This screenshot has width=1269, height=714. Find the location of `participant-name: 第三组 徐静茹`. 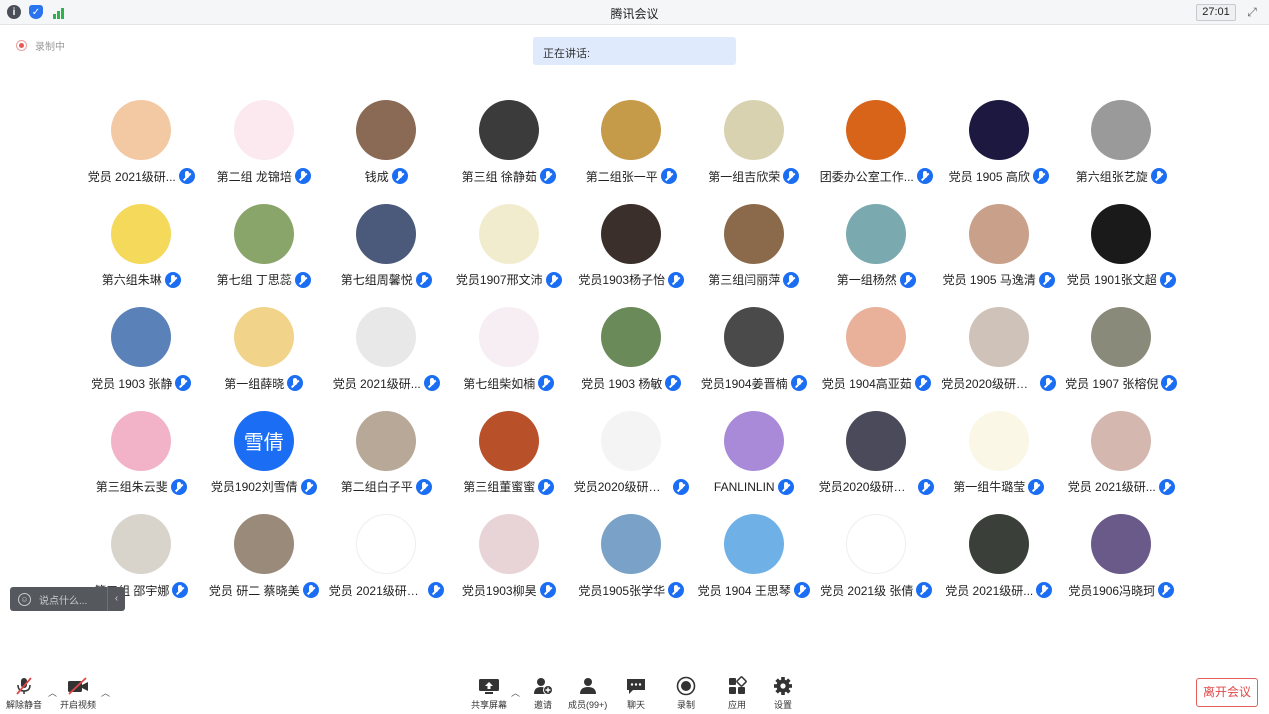

participant-name: 第三组 徐静茹 is located at coordinates (499, 176).